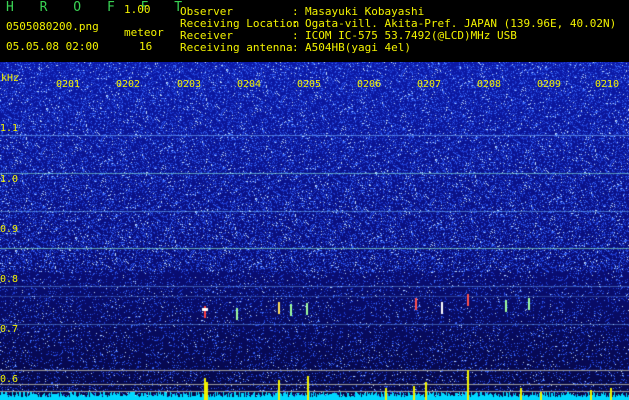 The height and width of the screenshot is (400, 629). Describe the element at coordinates (429, 84) in the screenshot. I see `x-tick-label: 0207` at that location.